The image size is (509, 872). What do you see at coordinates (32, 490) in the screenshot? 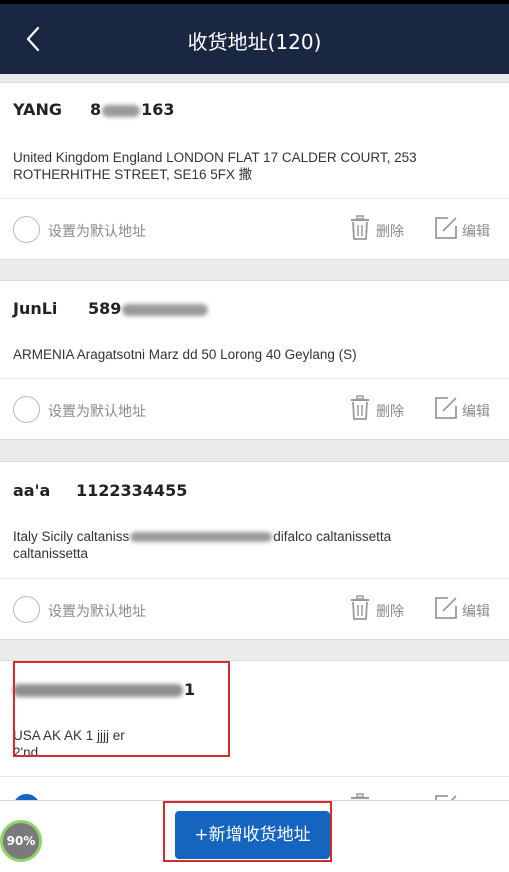
I see `recipient-name: aa'a` at bounding box center [32, 490].